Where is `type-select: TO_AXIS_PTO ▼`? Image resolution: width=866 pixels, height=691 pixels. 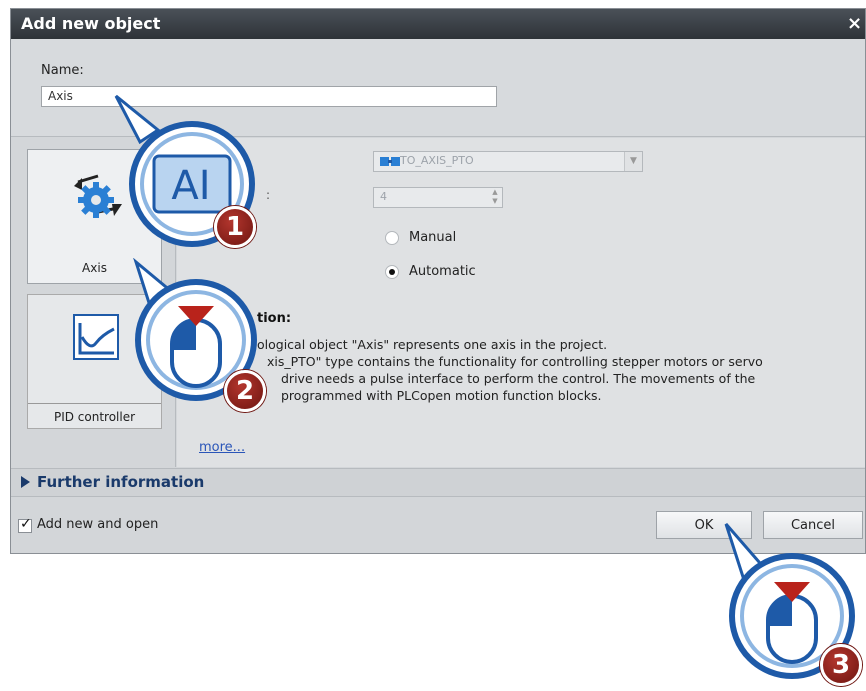
type-select: TO_AXIS_PTO ▼ is located at coordinates (508, 161).